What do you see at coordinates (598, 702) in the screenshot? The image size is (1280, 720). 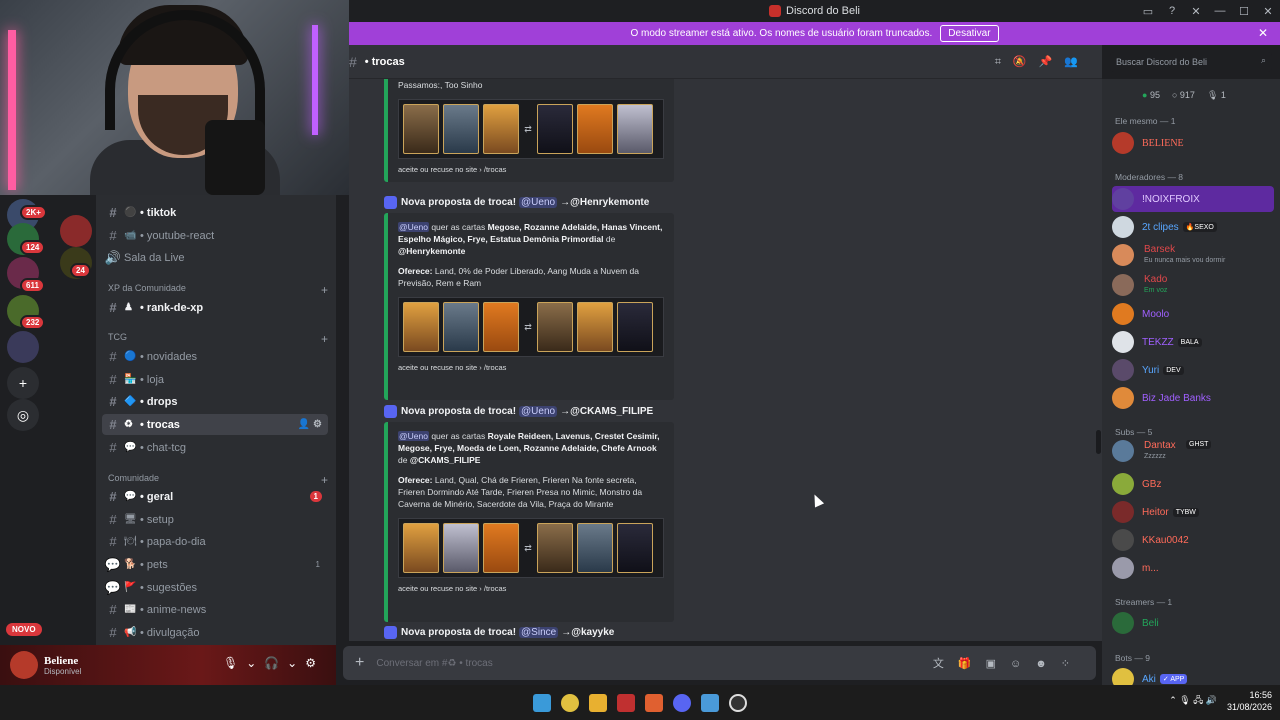 I see `folder-icon` at bounding box center [598, 702].